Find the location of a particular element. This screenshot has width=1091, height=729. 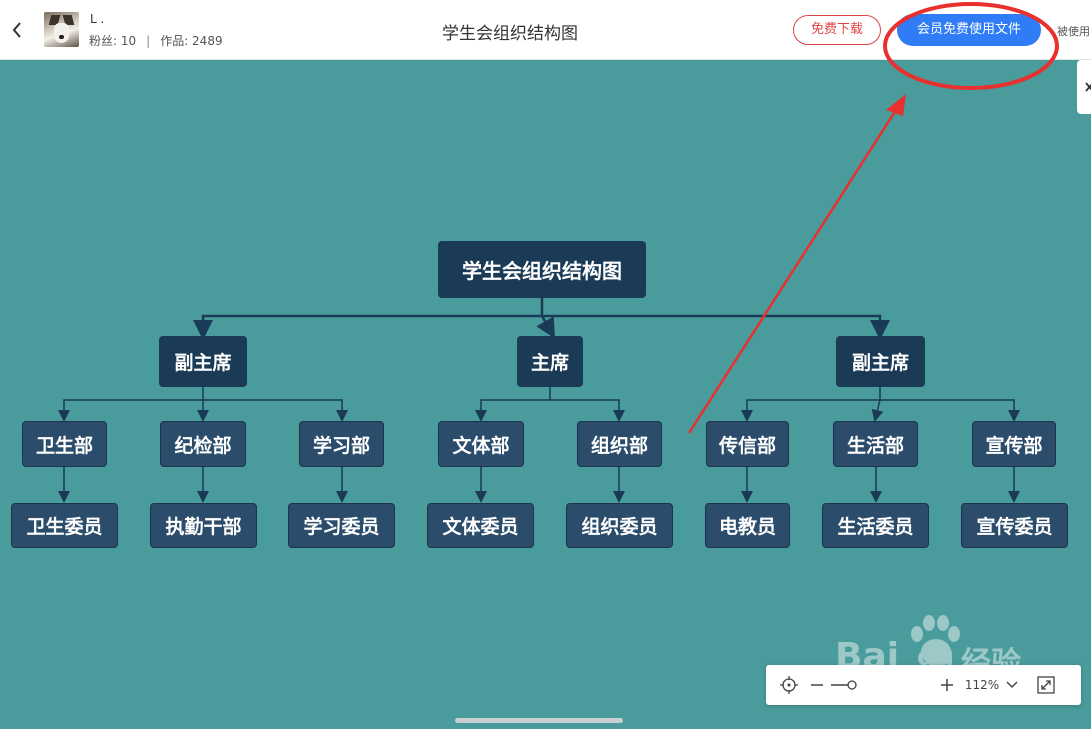

dept-node-health: 卫生部 is located at coordinates (64, 444).